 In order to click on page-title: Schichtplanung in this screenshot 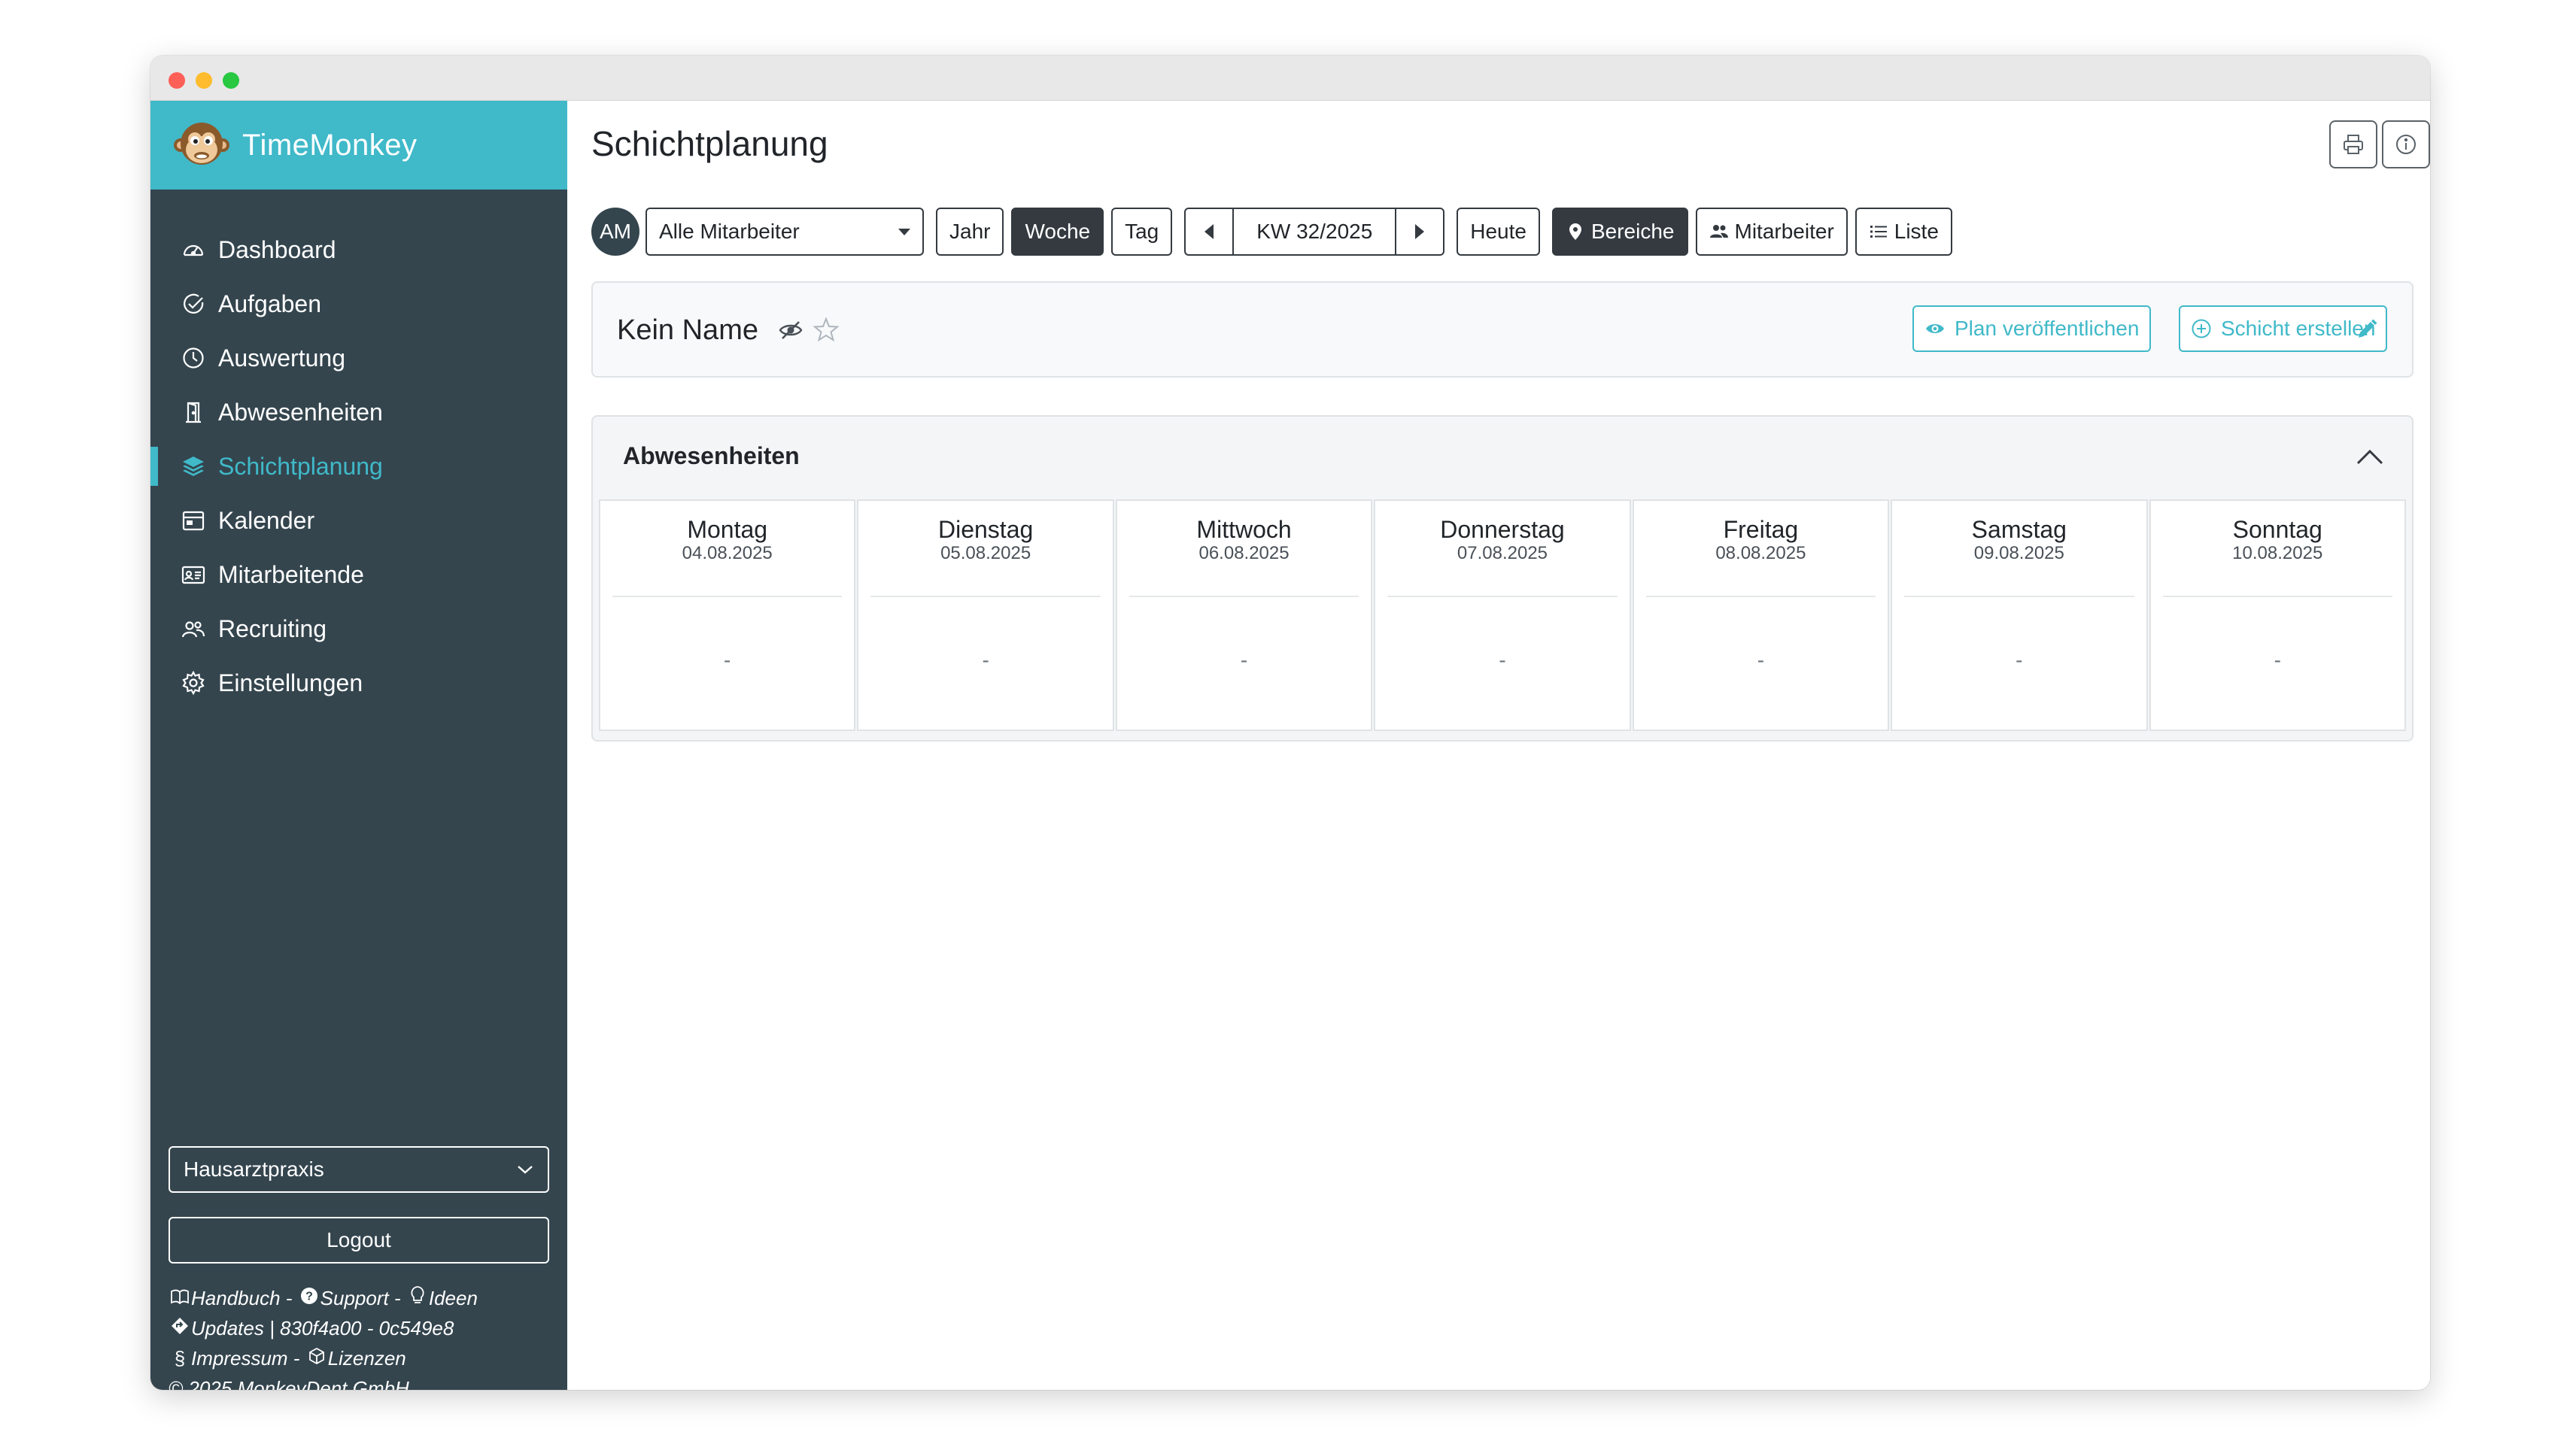, I will do `click(710, 143)`.